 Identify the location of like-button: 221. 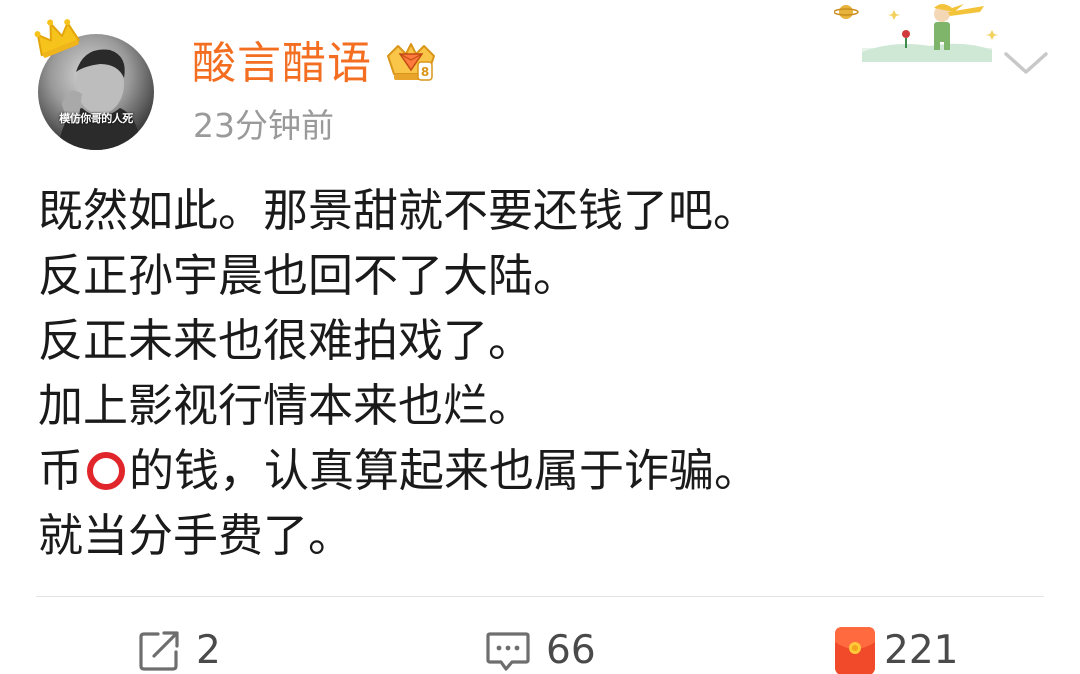
(896, 649).